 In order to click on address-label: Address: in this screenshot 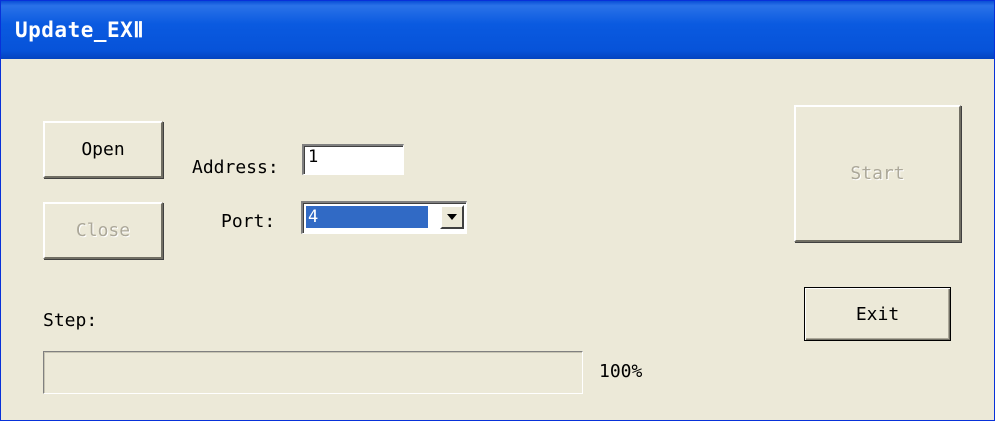, I will do `click(235, 167)`.